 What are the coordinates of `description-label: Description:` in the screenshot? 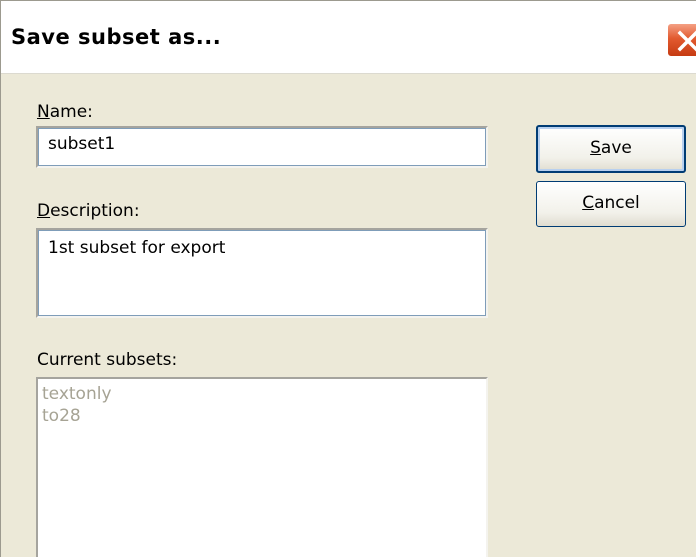 It's located at (88, 211).